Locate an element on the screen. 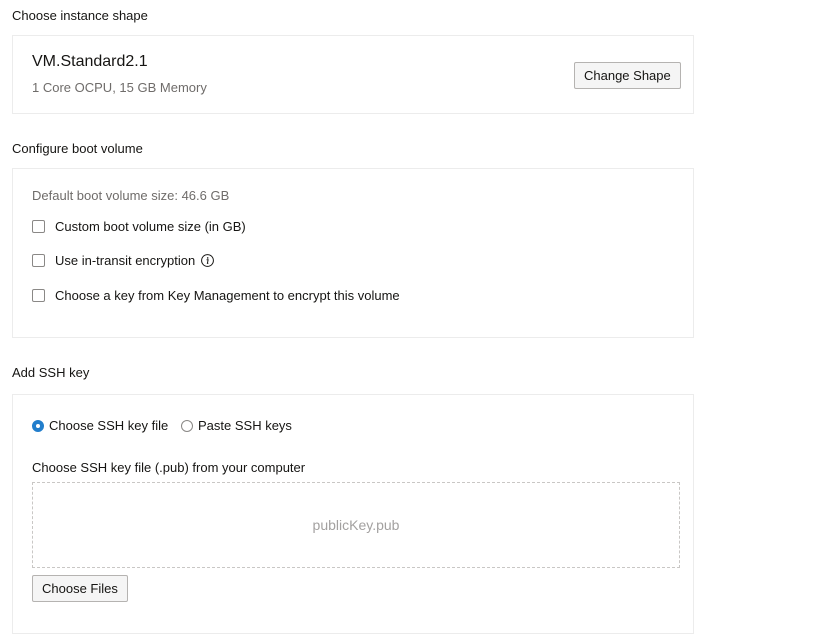  boot-section-title: Configure boot volume is located at coordinates (77, 148).